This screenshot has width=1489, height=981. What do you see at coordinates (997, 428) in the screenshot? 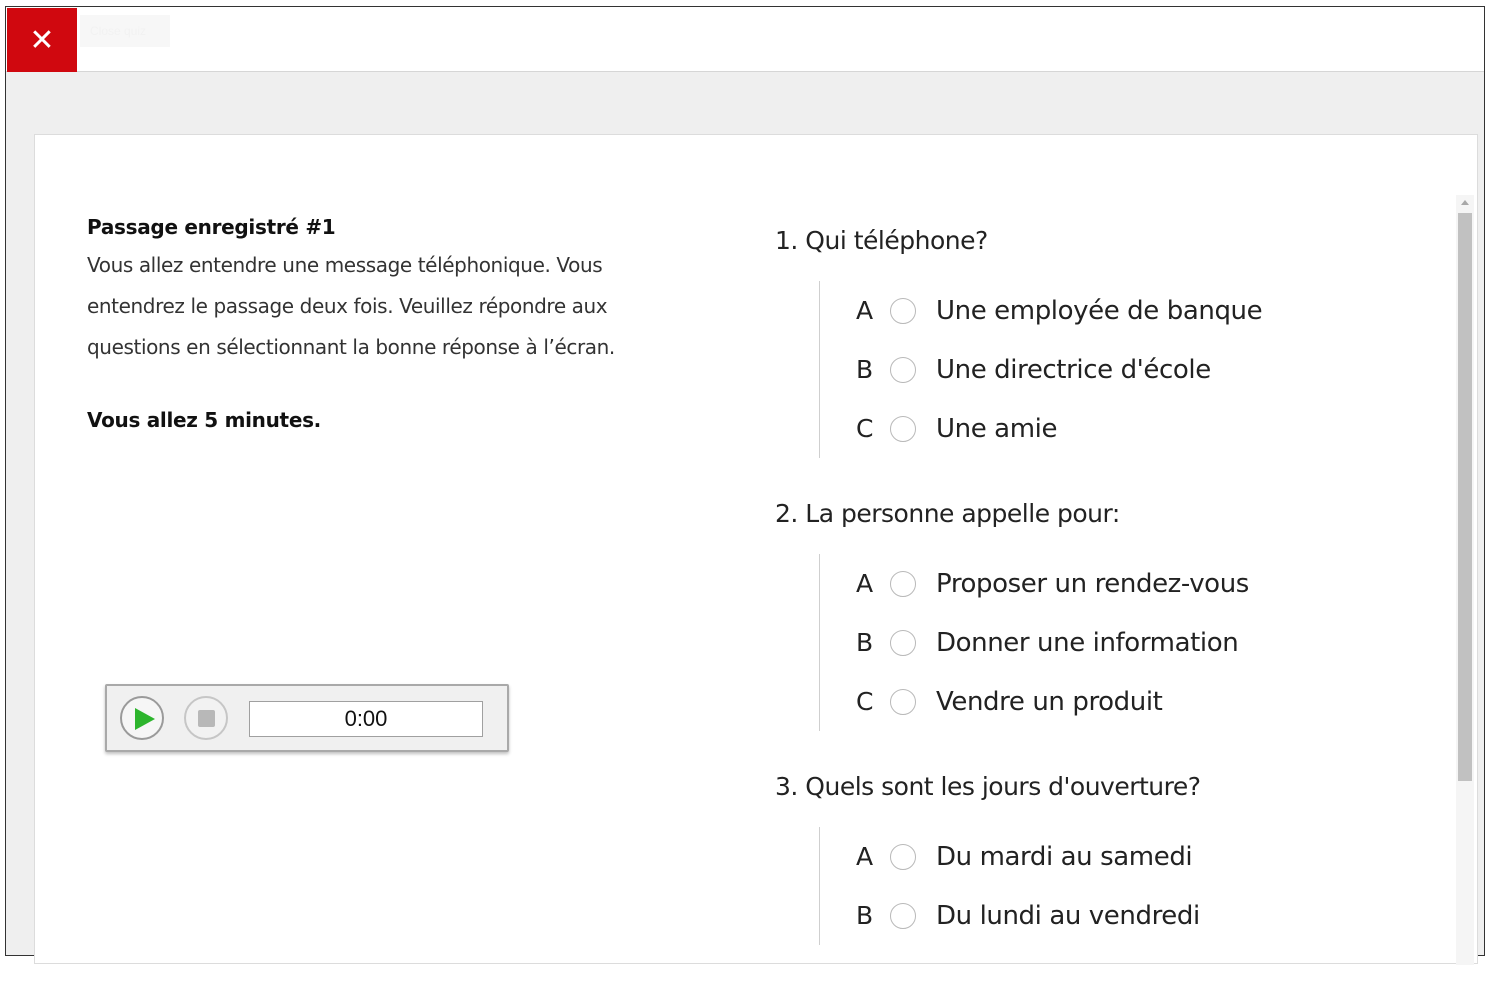
I see `option-text: Une amie` at bounding box center [997, 428].